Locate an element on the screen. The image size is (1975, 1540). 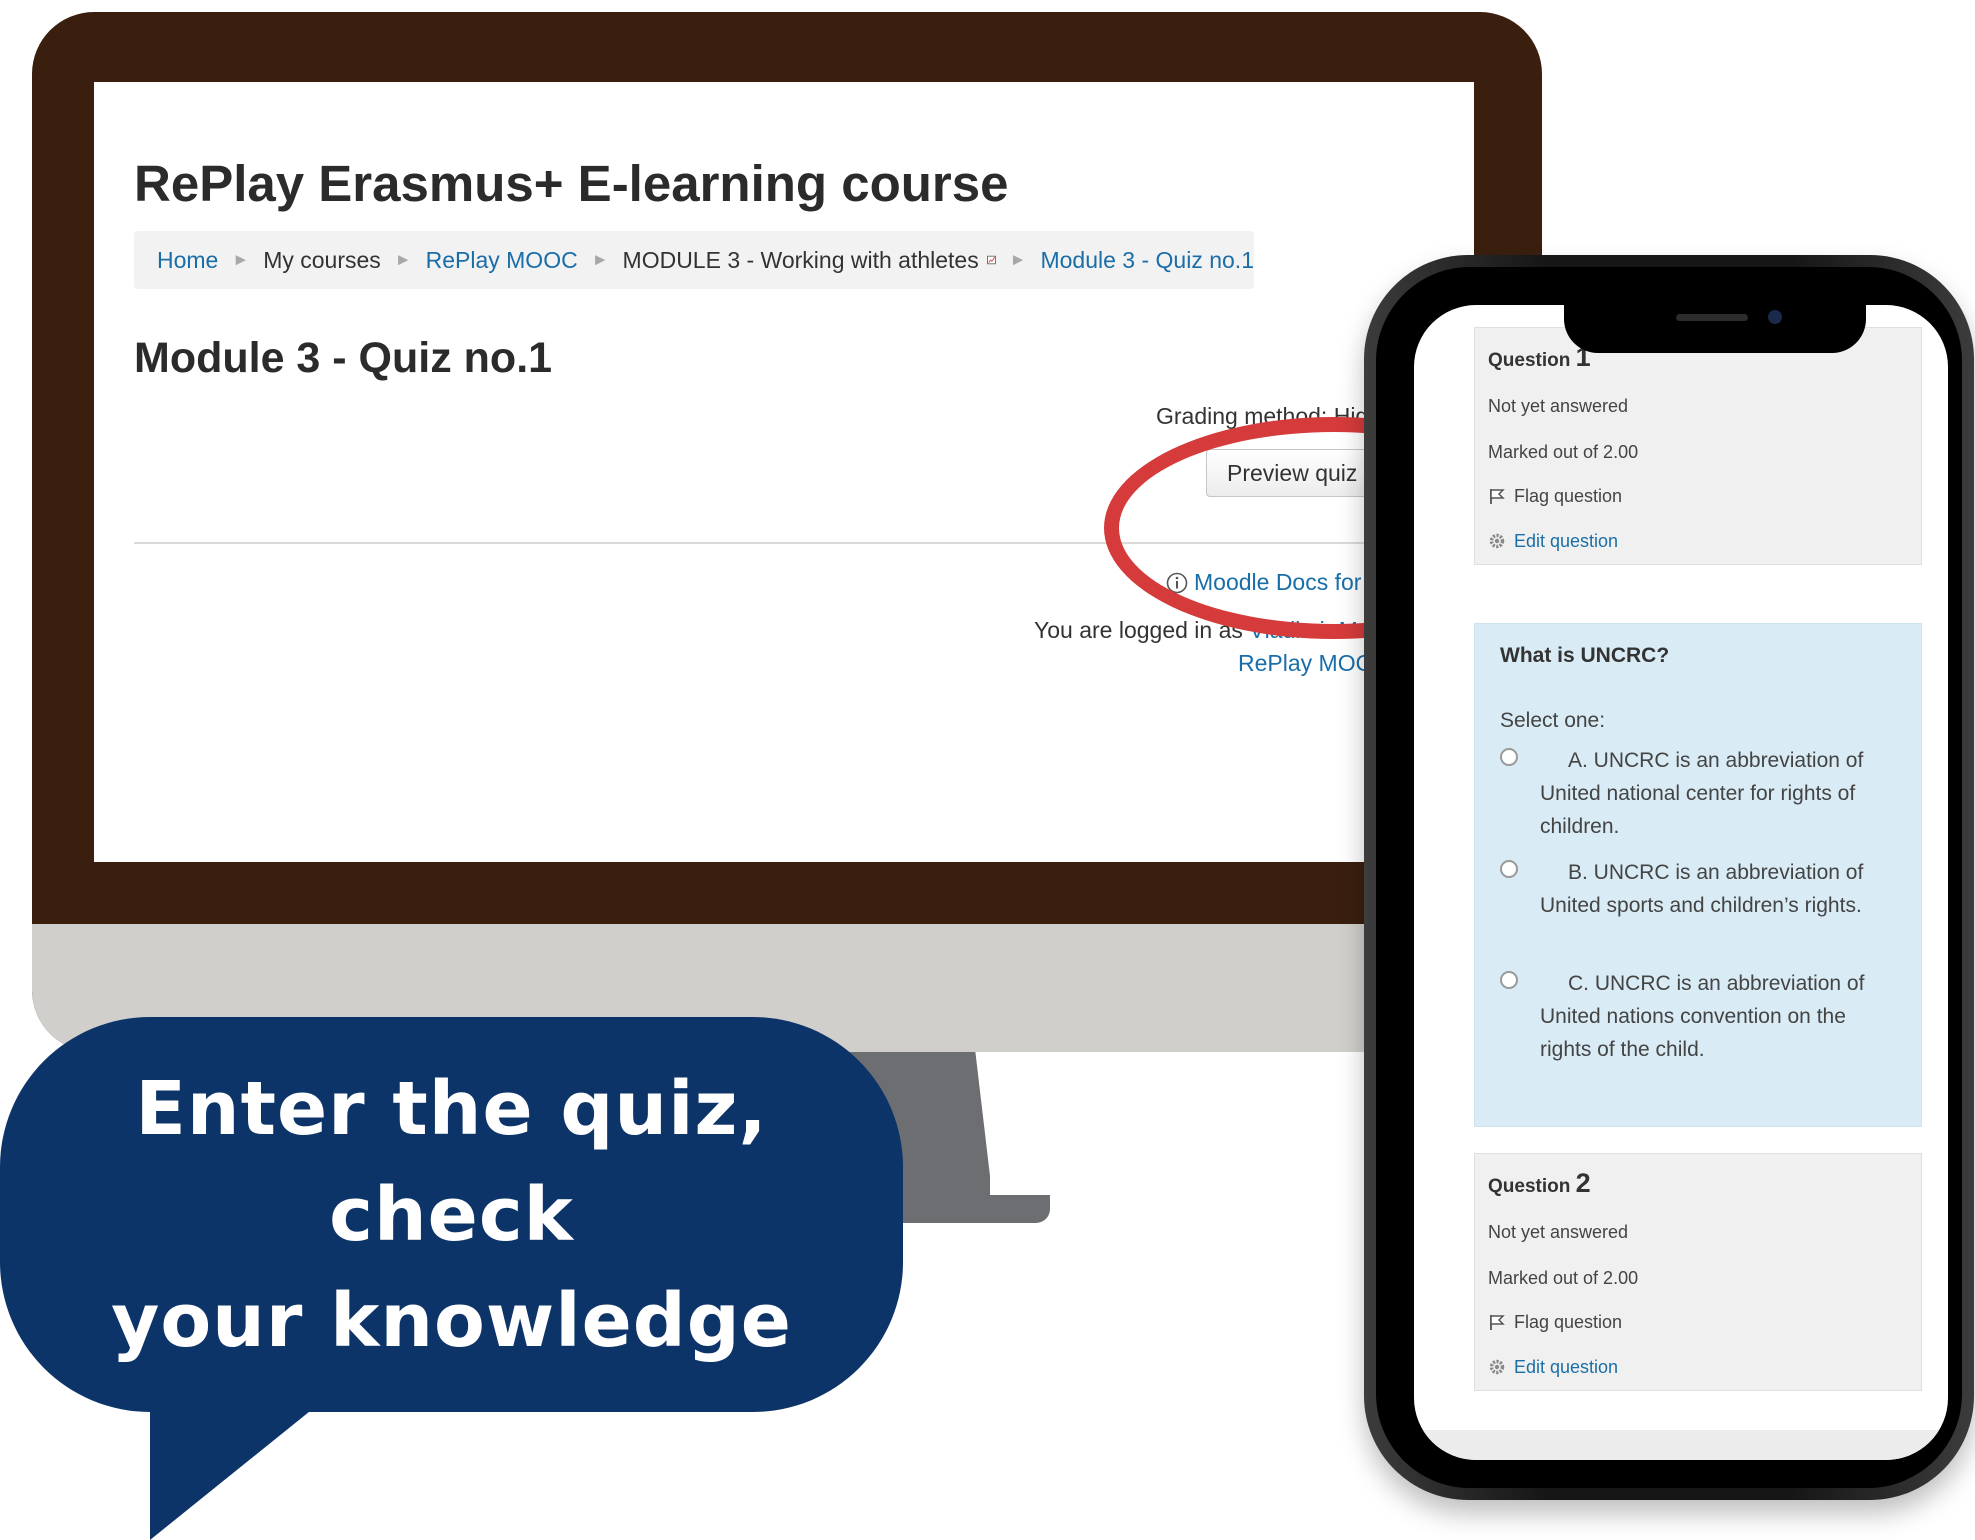
question-2-header: Question 2 is located at coordinates (1539, 1183).